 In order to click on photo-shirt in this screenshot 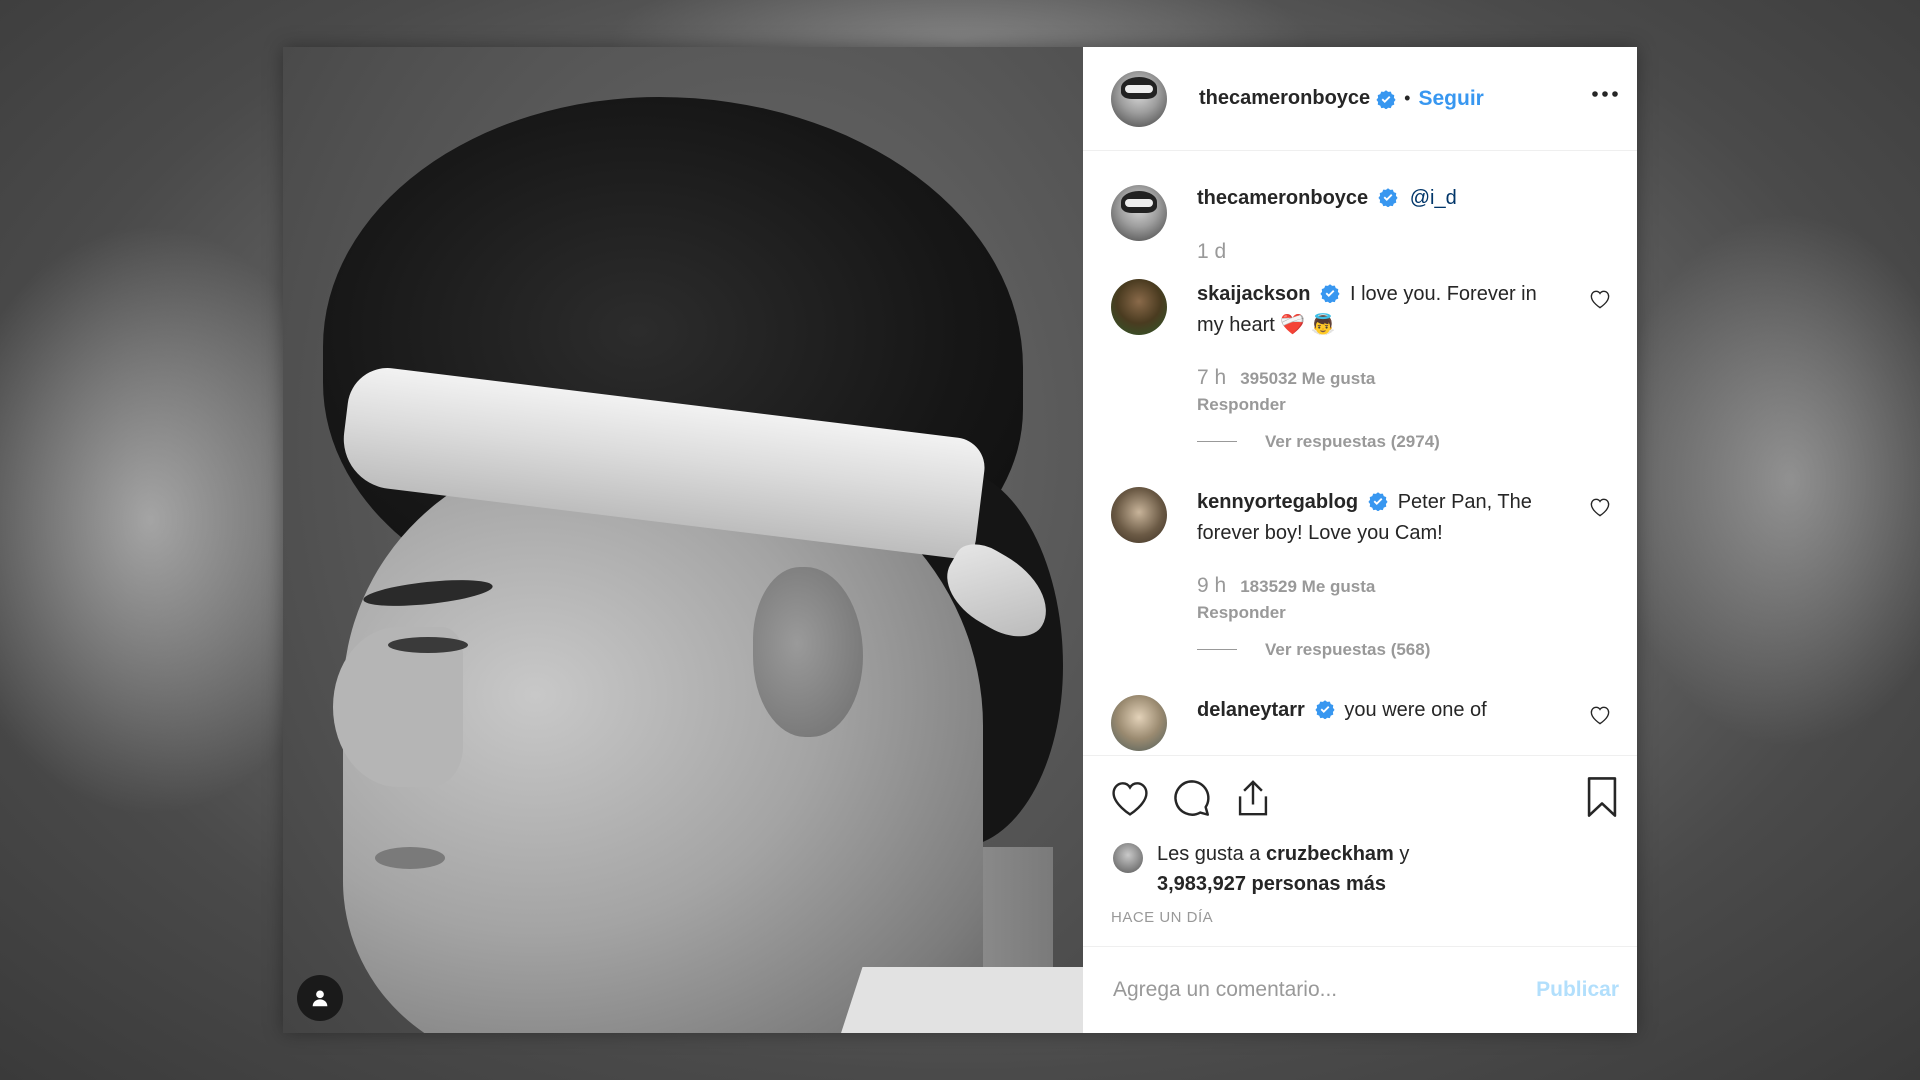, I will do `click(953, 1000)`.